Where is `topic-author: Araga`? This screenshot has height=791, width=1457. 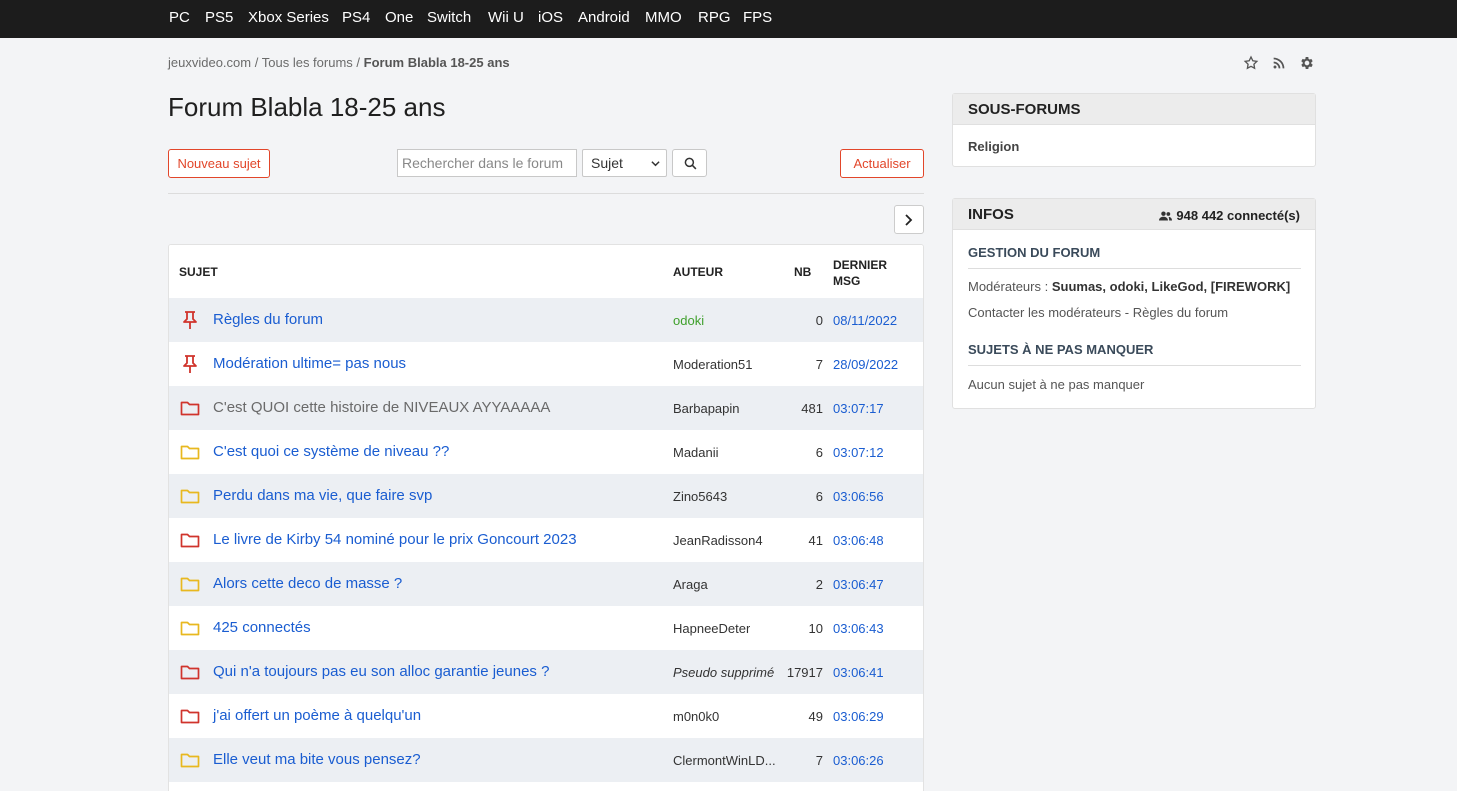
topic-author: Araga is located at coordinates (690, 584).